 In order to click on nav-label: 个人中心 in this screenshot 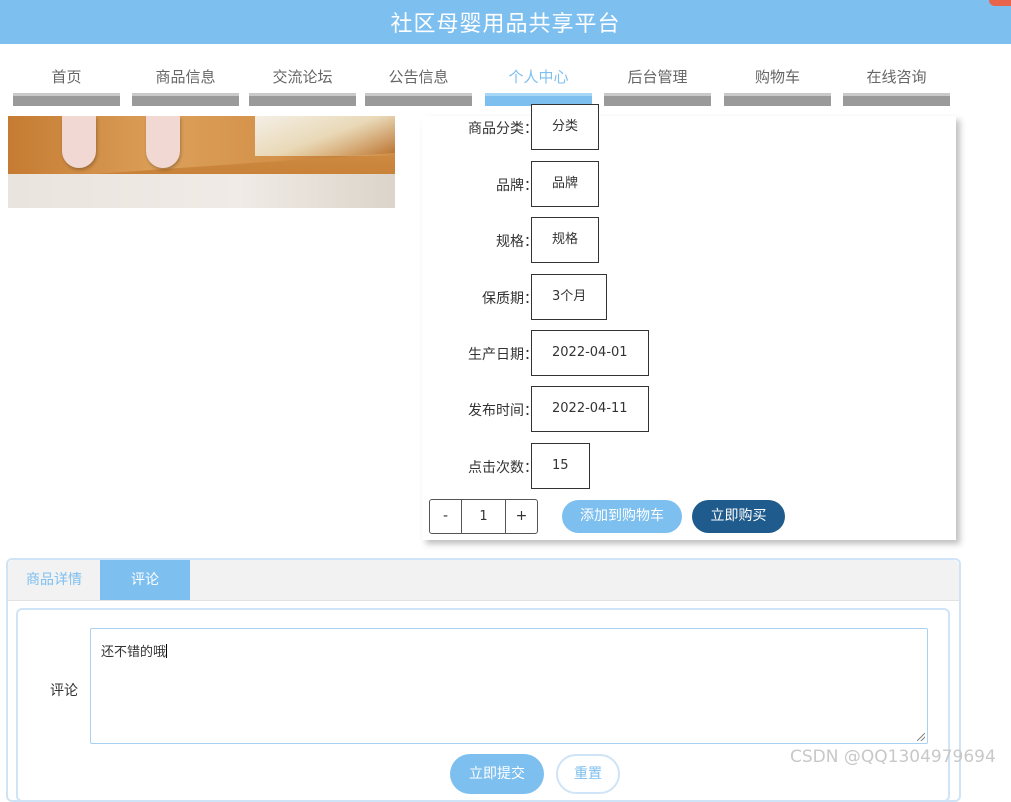, I will do `click(538, 77)`.